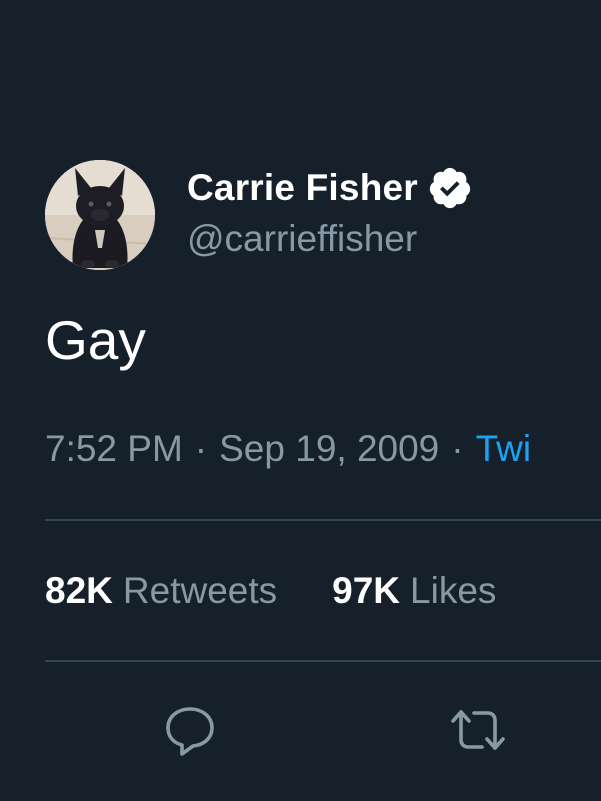 This screenshot has height=801, width=601. What do you see at coordinates (114, 448) in the screenshot?
I see `tweet-time: 7:52 PM` at bounding box center [114, 448].